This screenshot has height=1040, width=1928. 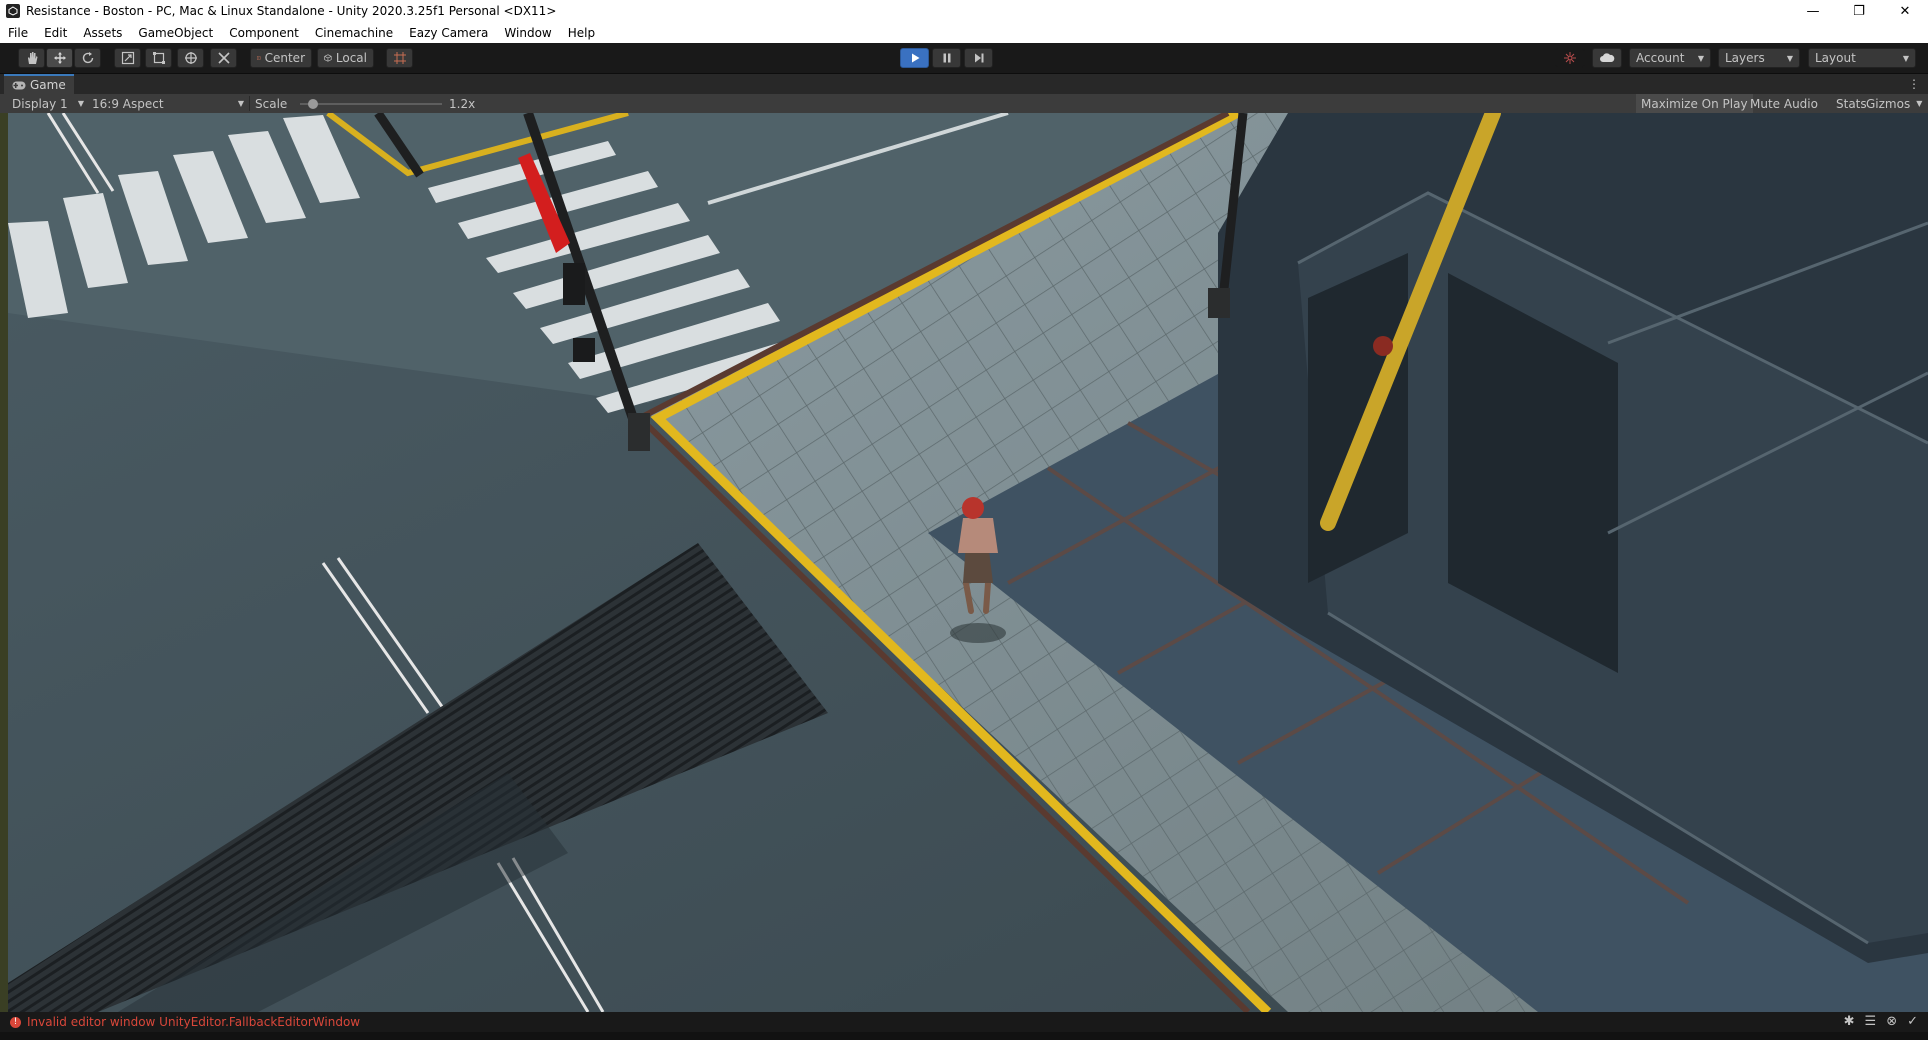 What do you see at coordinates (1914, 84) in the screenshot?
I see `tab-menu-icon: ⋮` at bounding box center [1914, 84].